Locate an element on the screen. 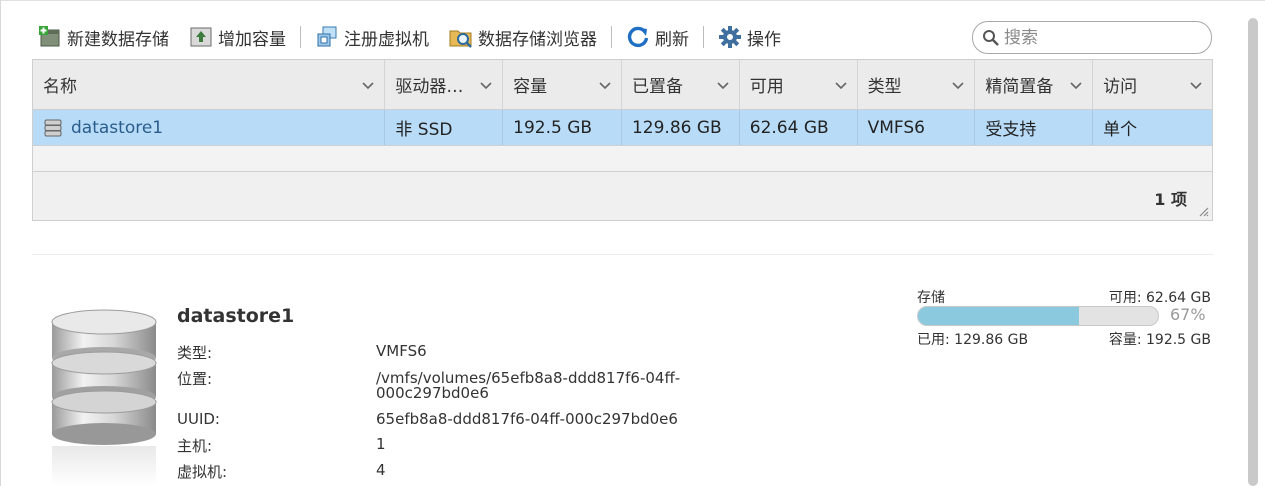 The height and width of the screenshot is (486, 1265). refresh-button: 刷新 is located at coordinates (657, 37).